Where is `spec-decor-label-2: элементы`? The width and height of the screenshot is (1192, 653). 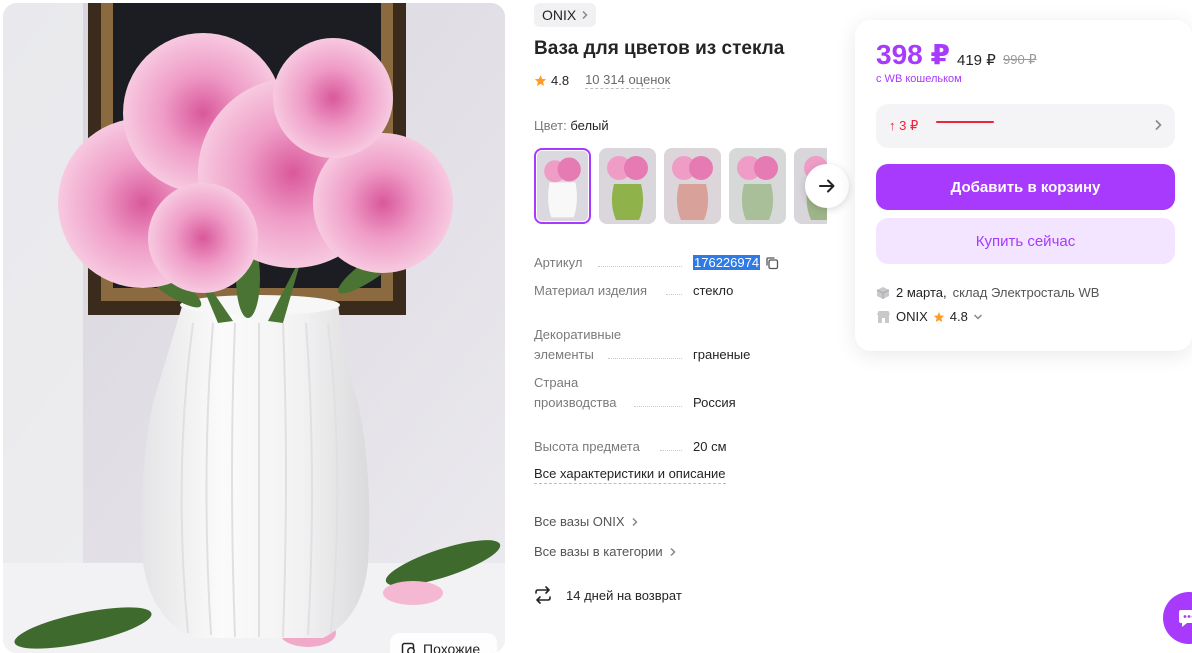 spec-decor-label-2: элементы is located at coordinates (564, 354).